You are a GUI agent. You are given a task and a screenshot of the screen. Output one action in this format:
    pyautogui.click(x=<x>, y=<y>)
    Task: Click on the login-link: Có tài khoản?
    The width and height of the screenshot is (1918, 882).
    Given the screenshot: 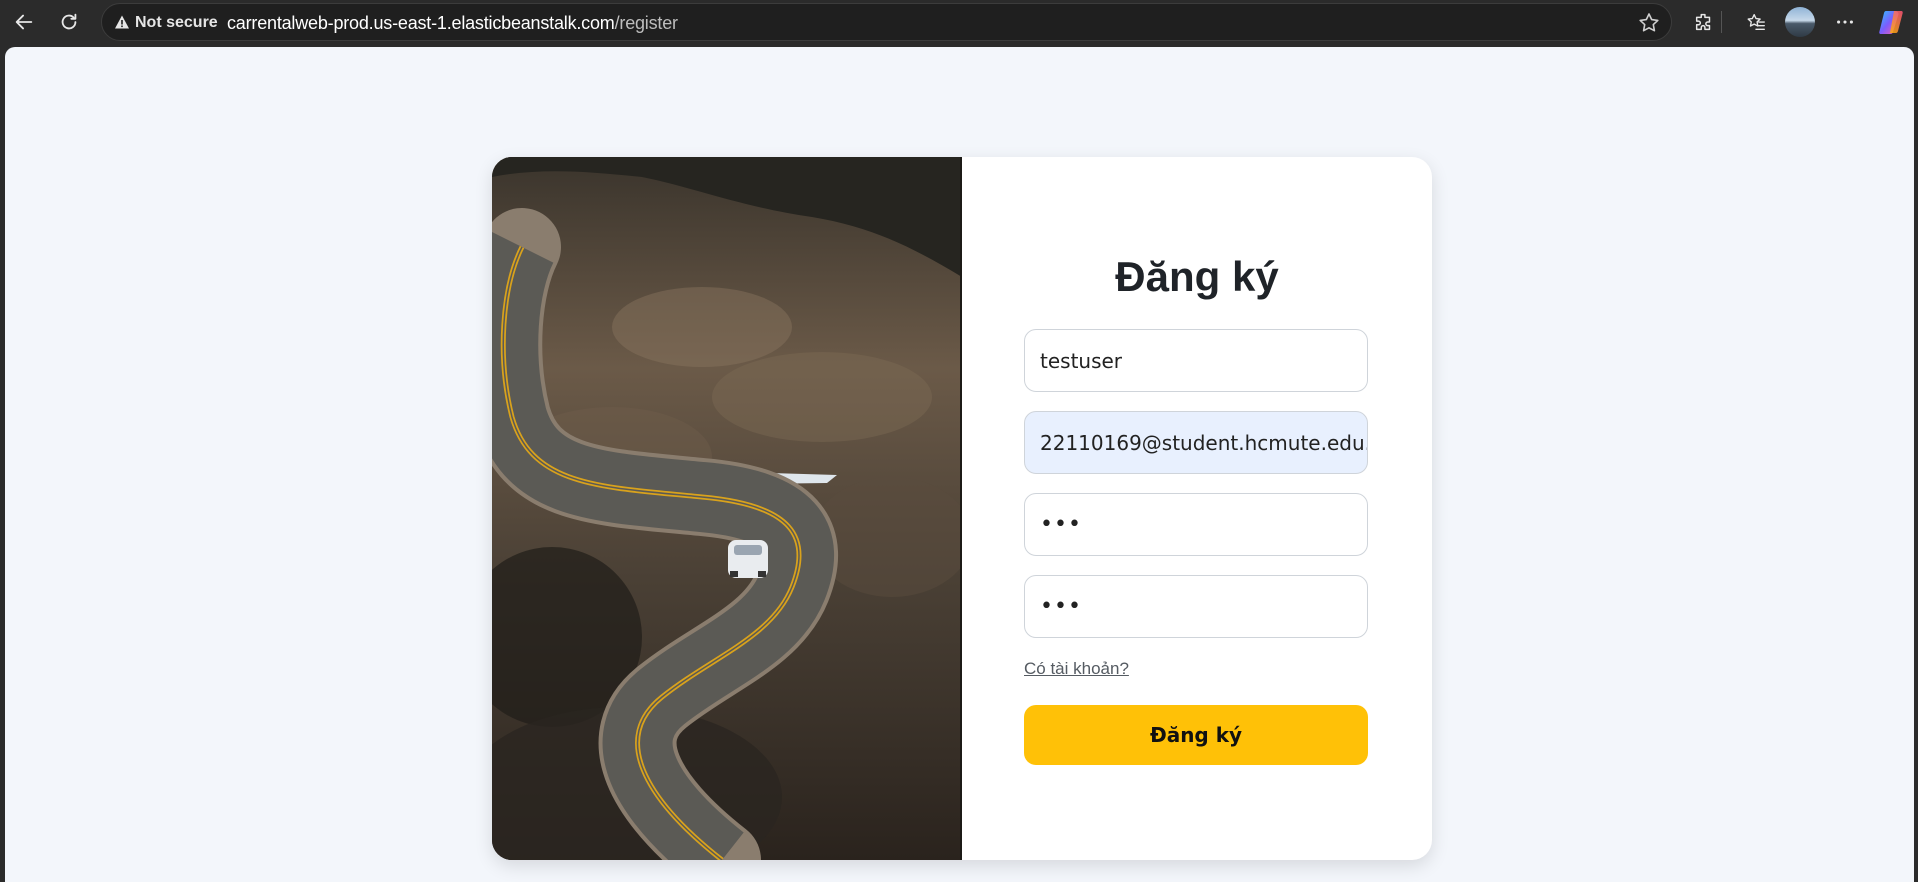 What is the action you would take?
    pyautogui.click(x=1076, y=669)
    